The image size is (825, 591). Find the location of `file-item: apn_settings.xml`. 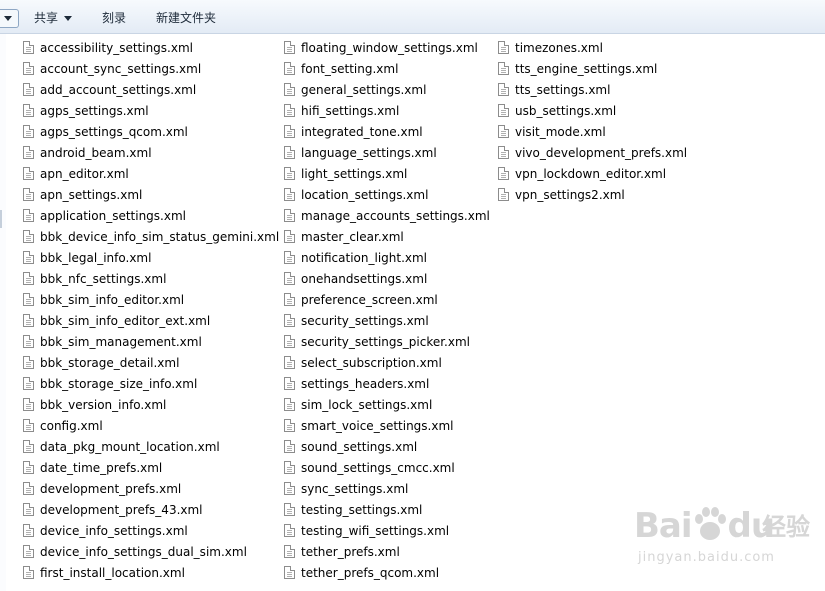

file-item: apn_settings.xml is located at coordinates (151, 195).